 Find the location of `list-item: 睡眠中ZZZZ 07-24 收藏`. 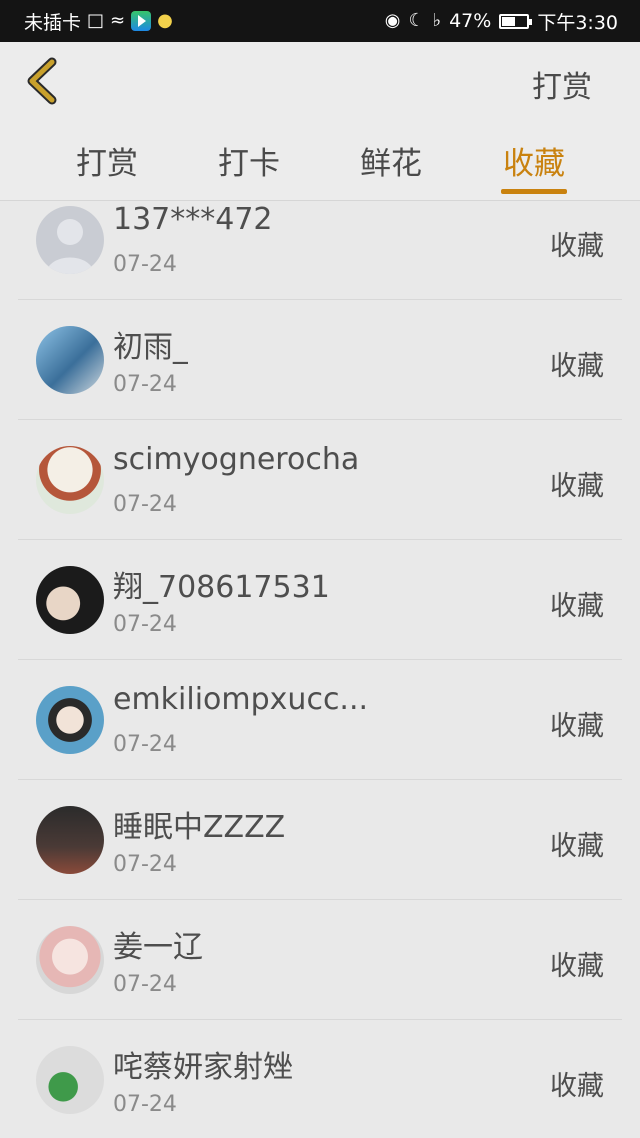

list-item: 睡眠中ZZZZ 07-24 收藏 is located at coordinates (320, 840).